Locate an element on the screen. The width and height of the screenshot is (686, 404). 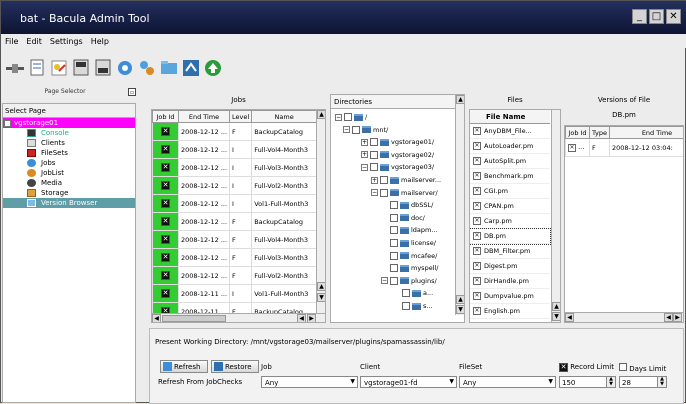
col-version-job-id: Job Id is located at coordinates (577, 132).